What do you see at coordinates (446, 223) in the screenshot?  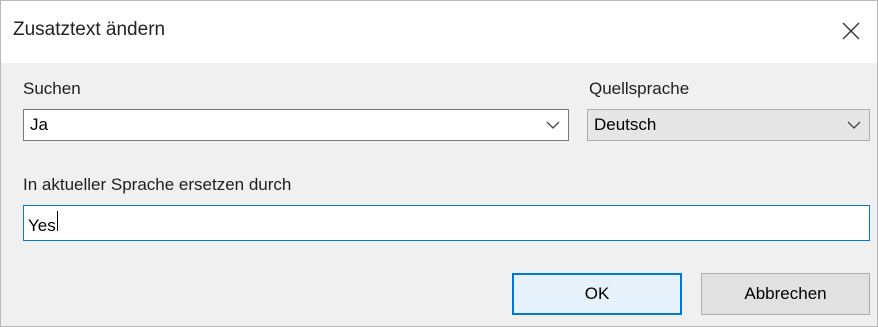 I see `replace-input: Yes` at bounding box center [446, 223].